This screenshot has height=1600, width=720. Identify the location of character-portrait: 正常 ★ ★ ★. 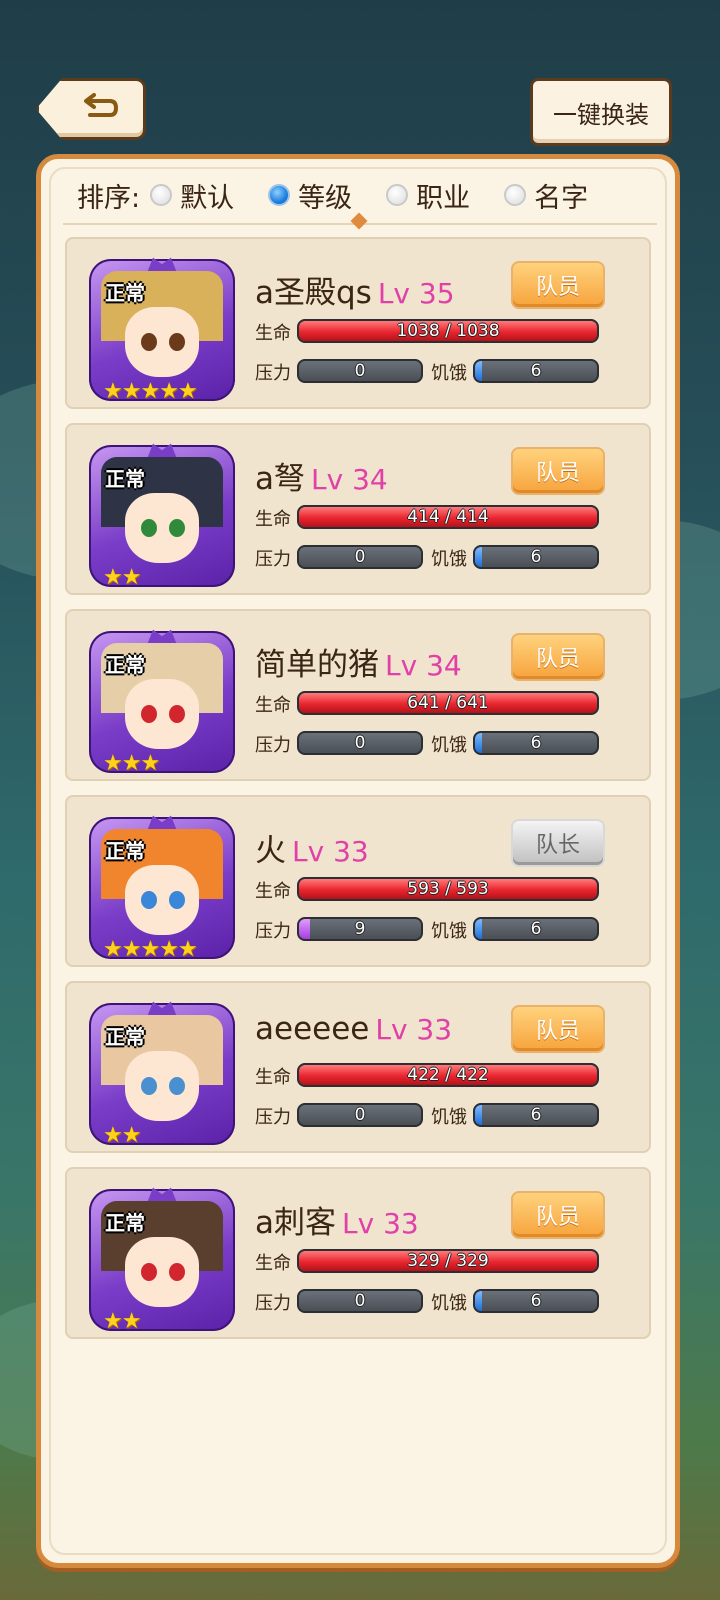
(162, 699).